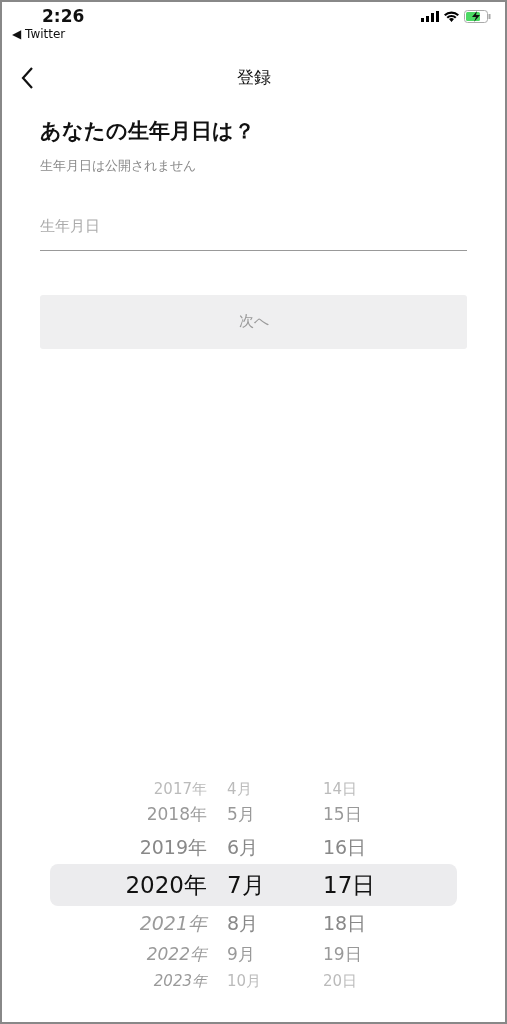 The height and width of the screenshot is (1024, 507). Describe the element at coordinates (27, 78) in the screenshot. I see `back-icon` at that location.